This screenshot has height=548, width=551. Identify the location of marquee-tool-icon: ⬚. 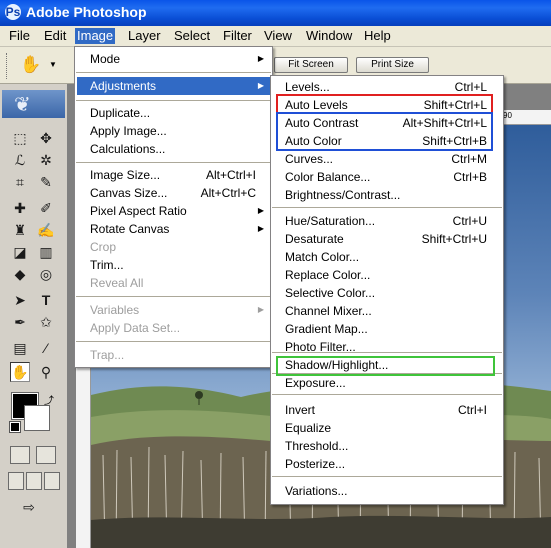
(20, 138).